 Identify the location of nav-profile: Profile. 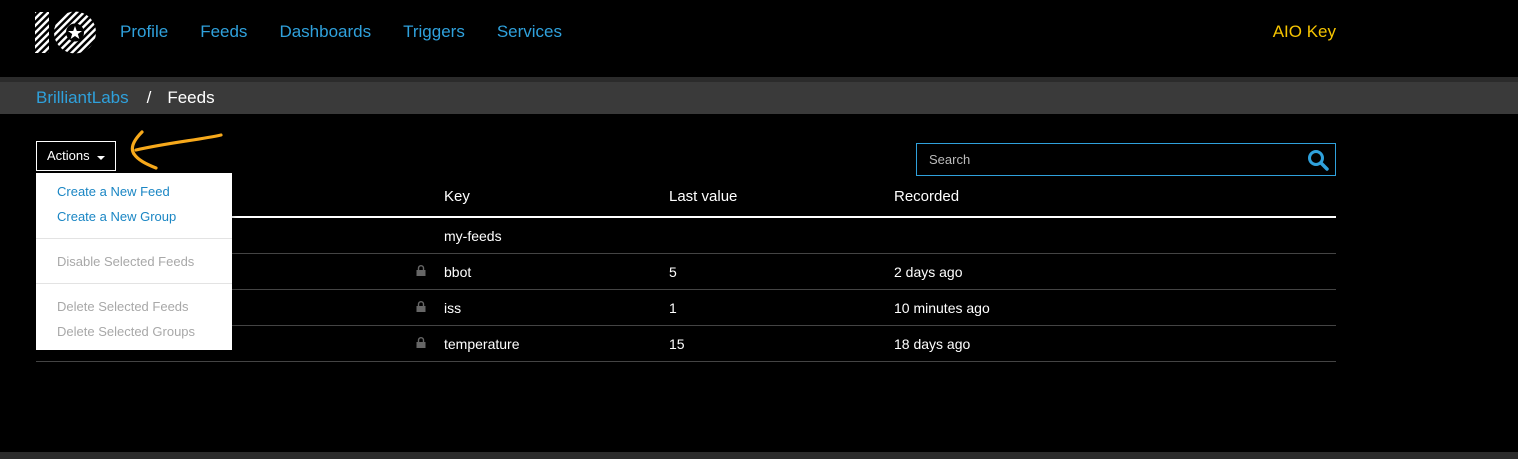
(144, 32).